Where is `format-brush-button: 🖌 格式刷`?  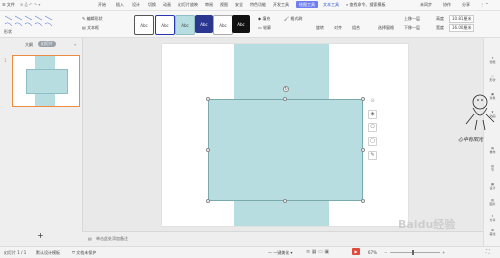 format-brush-button: 🖌 格式刷 is located at coordinates (293, 19).